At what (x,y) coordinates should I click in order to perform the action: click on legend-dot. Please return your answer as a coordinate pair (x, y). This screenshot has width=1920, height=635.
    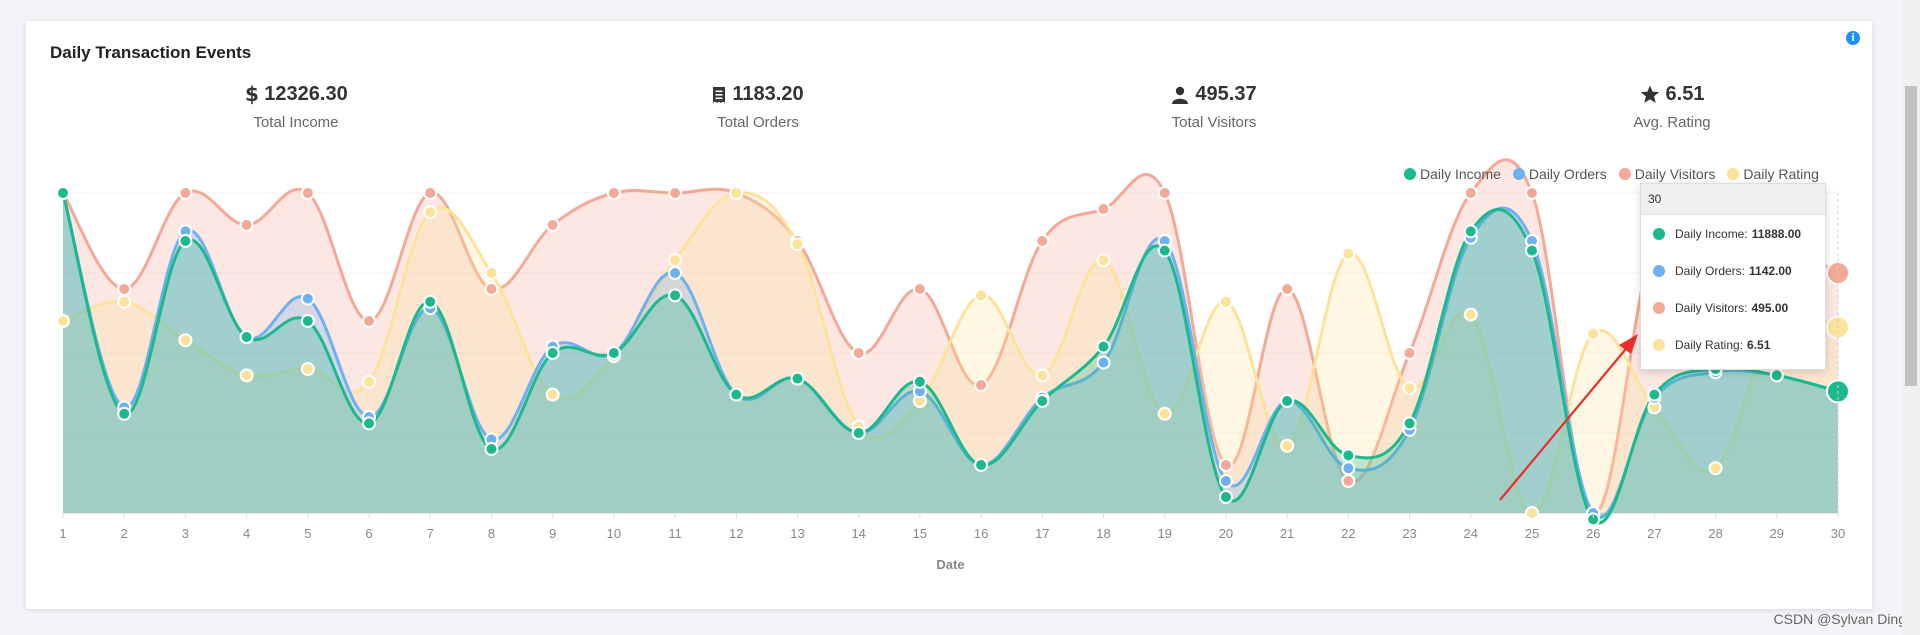
    Looking at the image, I should click on (1518, 174).